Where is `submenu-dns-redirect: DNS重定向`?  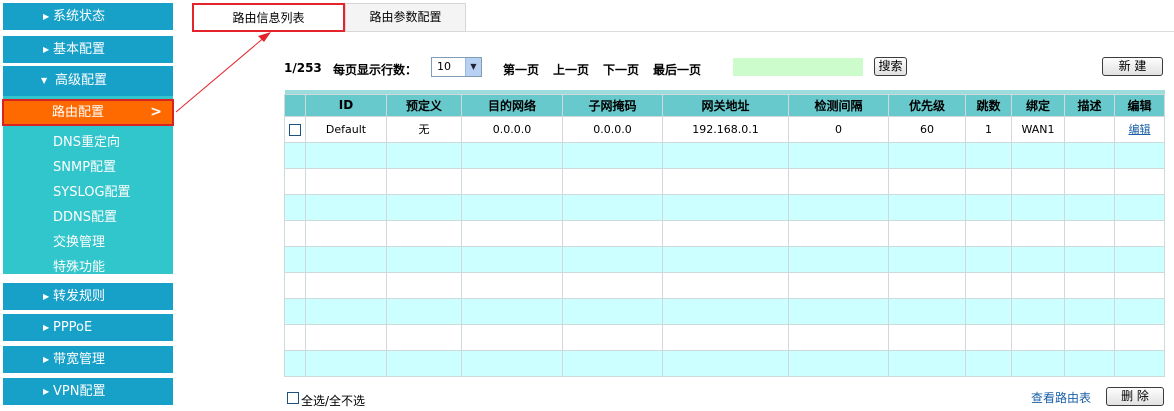 submenu-dns-redirect: DNS重定向 is located at coordinates (86, 140).